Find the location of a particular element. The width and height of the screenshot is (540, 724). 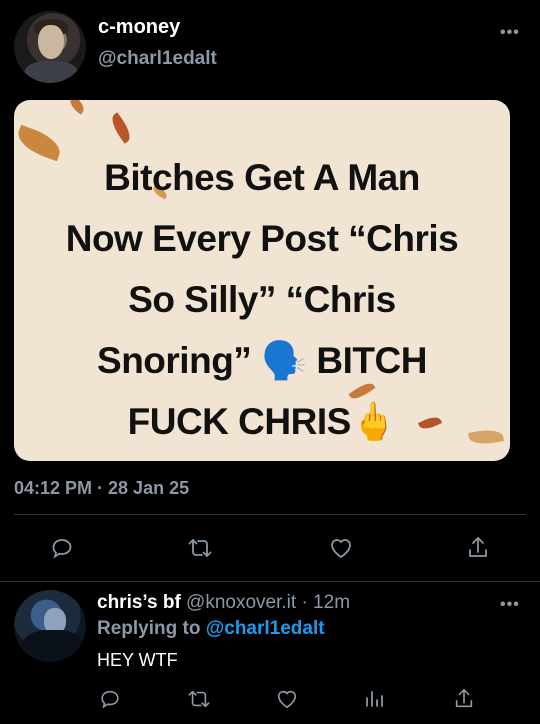

replying-to: Replying to @charl1edalt is located at coordinates (211, 629).